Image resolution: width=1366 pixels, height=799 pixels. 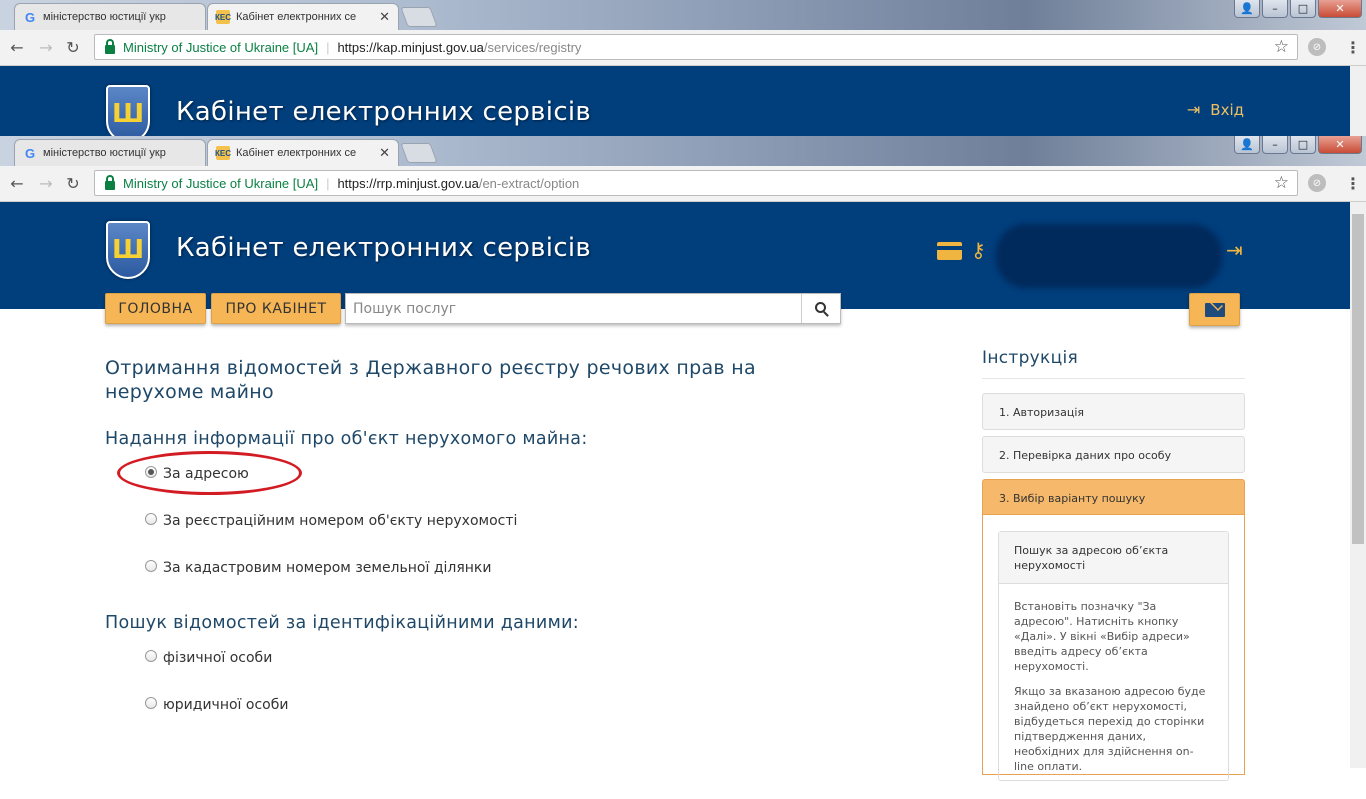 What do you see at coordinates (1358, 379) in the screenshot?
I see `scrollbar-thumb` at bounding box center [1358, 379].